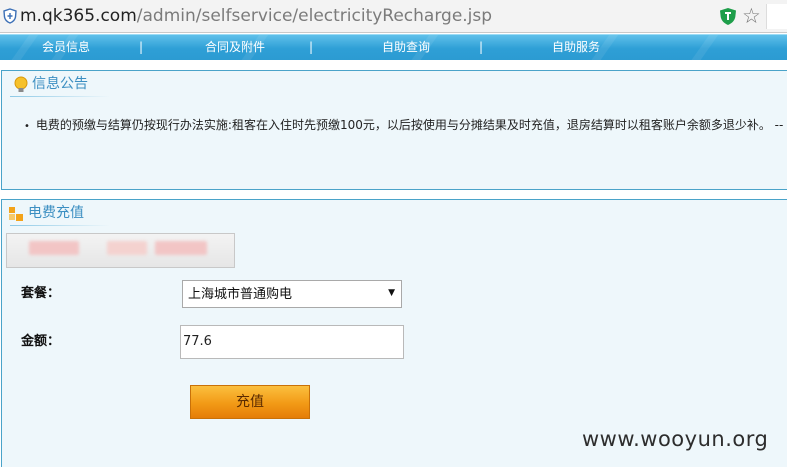  I want to click on amount-label: 金额：, so click(41, 341).